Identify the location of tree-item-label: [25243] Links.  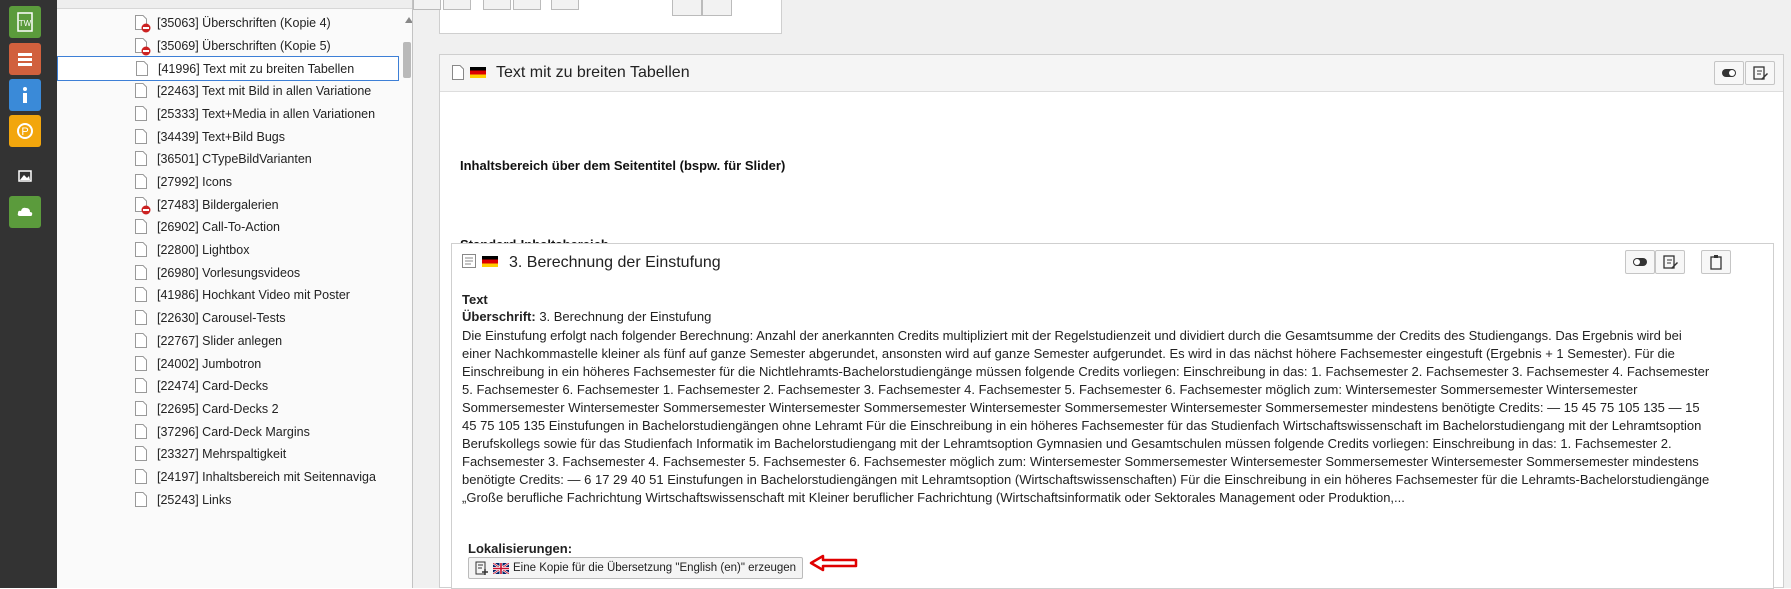
(194, 499).